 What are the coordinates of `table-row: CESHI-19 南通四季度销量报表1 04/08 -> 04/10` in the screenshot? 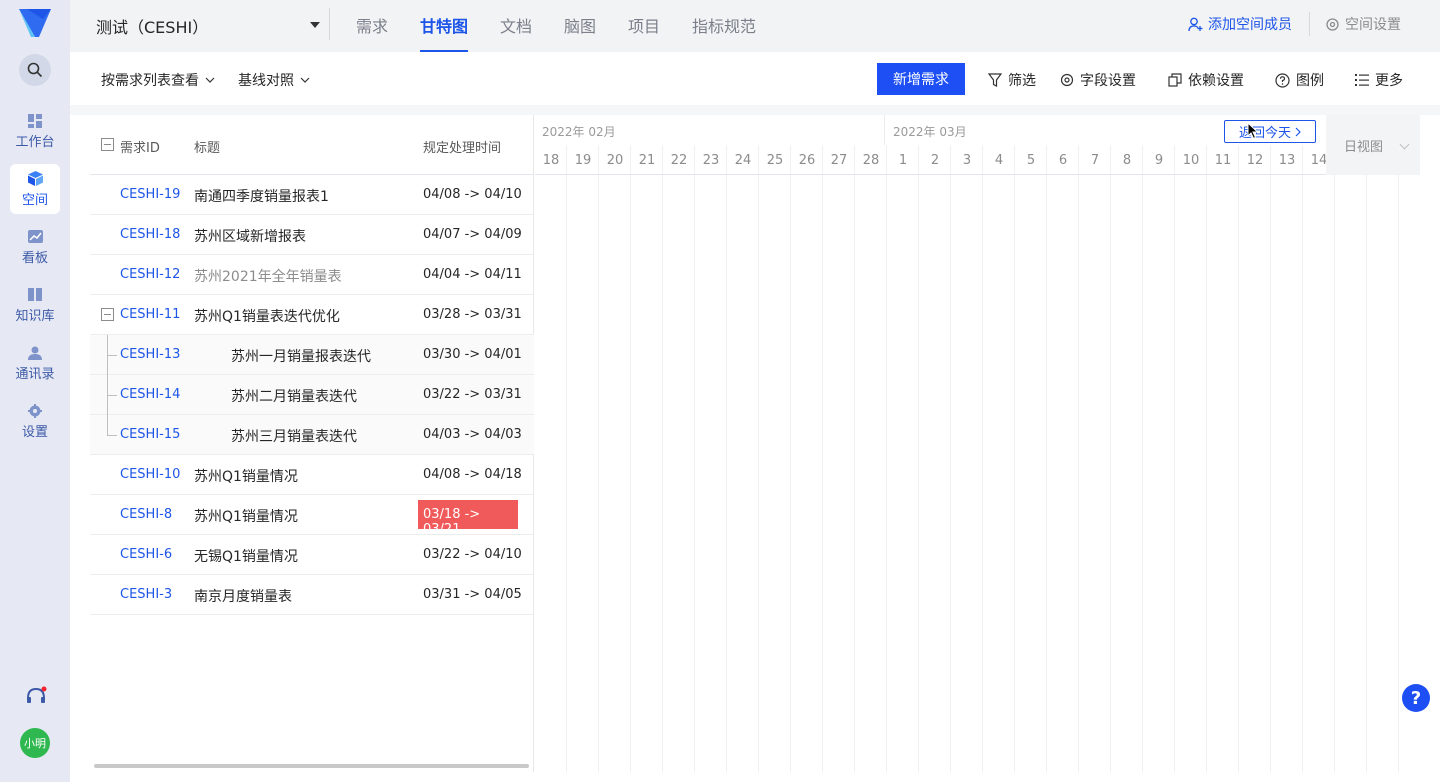 It's located at (312, 195).